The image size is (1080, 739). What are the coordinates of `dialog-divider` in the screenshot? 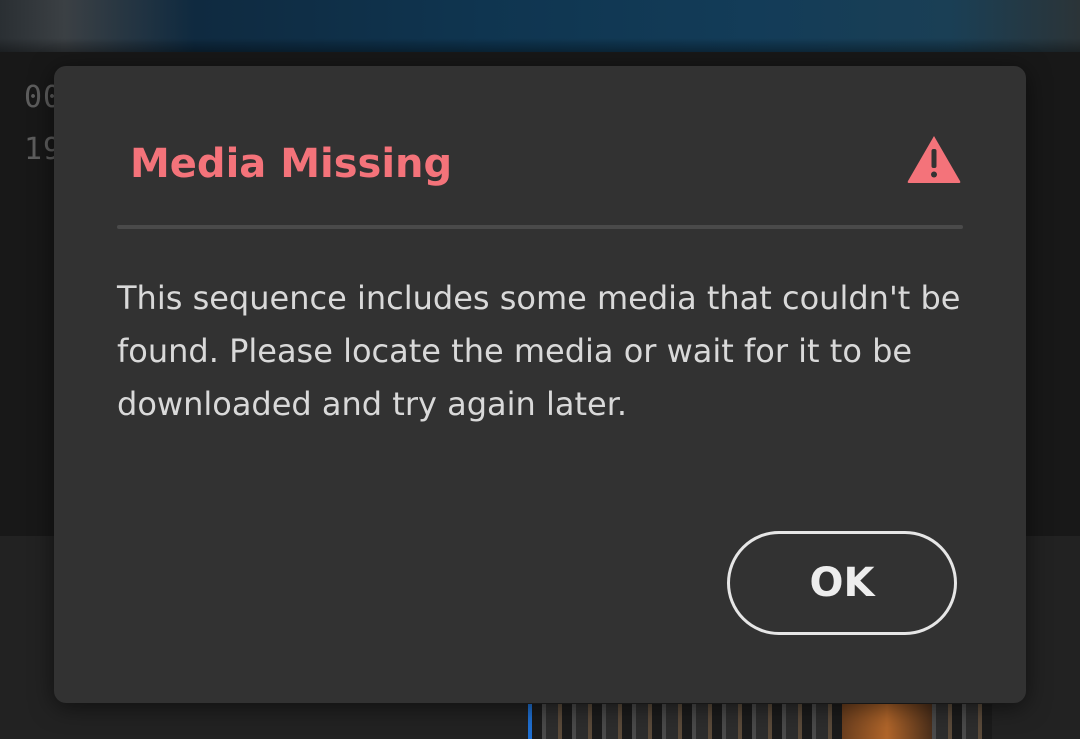 It's located at (540, 227).